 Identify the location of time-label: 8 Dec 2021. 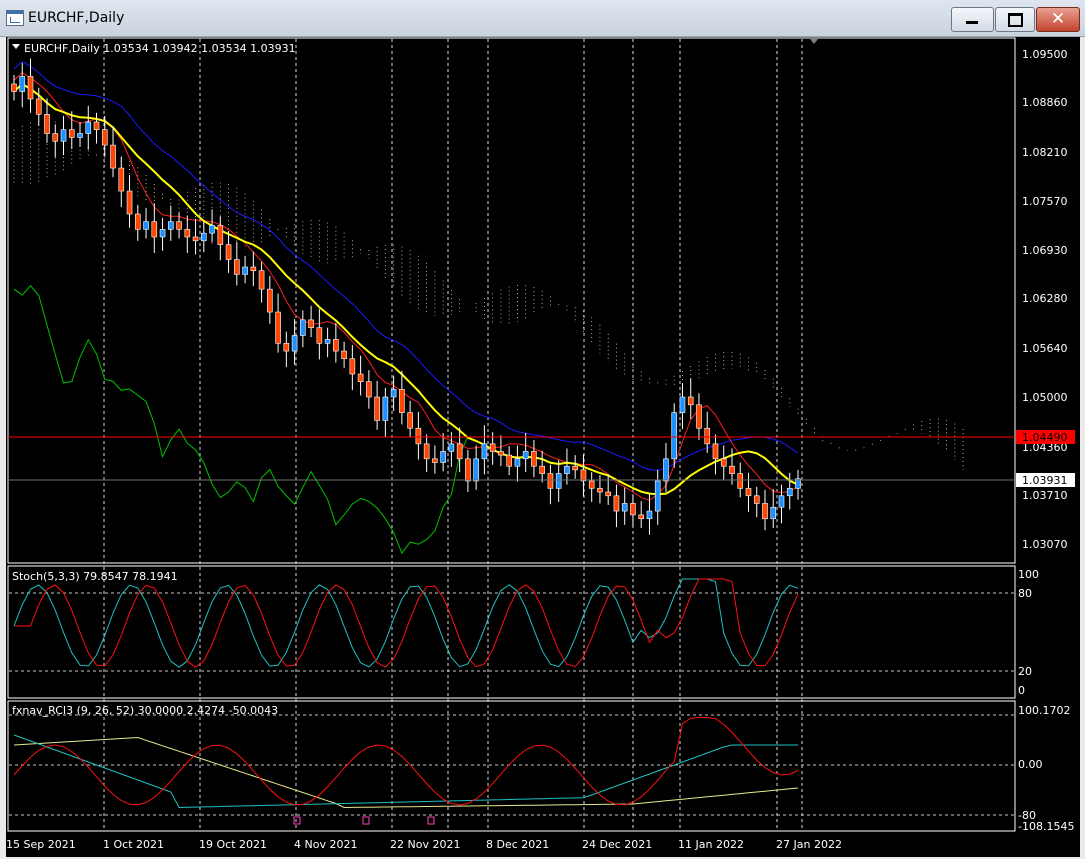
(517, 844).